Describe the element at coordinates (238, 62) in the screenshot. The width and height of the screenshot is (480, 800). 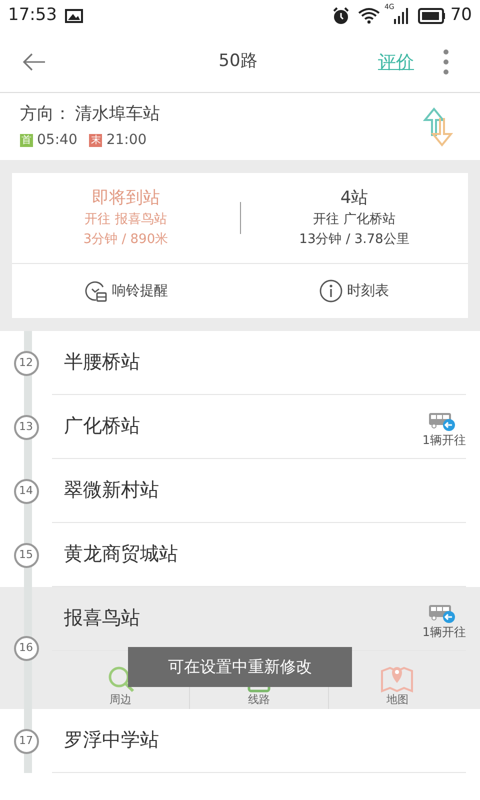
I see `screen-title: 50路` at that location.